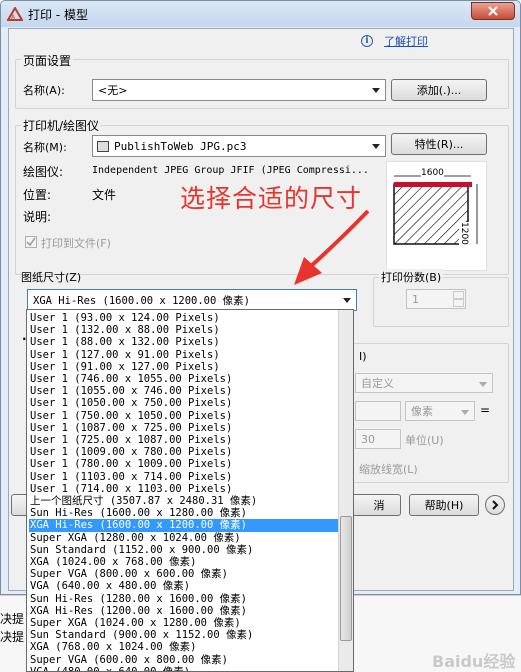 This screenshot has width=521, height=672. What do you see at coordinates (184, 379) in the screenshot?
I see `paper-size-option: User 1 (746.00 x 1055.00 Pixels)` at bounding box center [184, 379].